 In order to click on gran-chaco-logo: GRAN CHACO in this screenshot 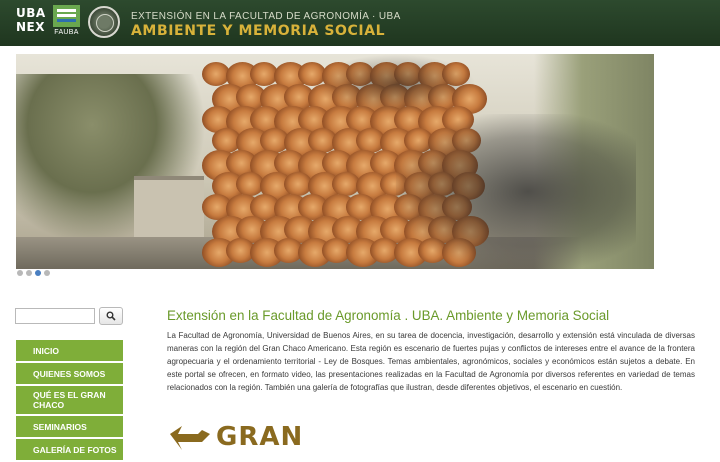, I will do `click(268, 436)`.